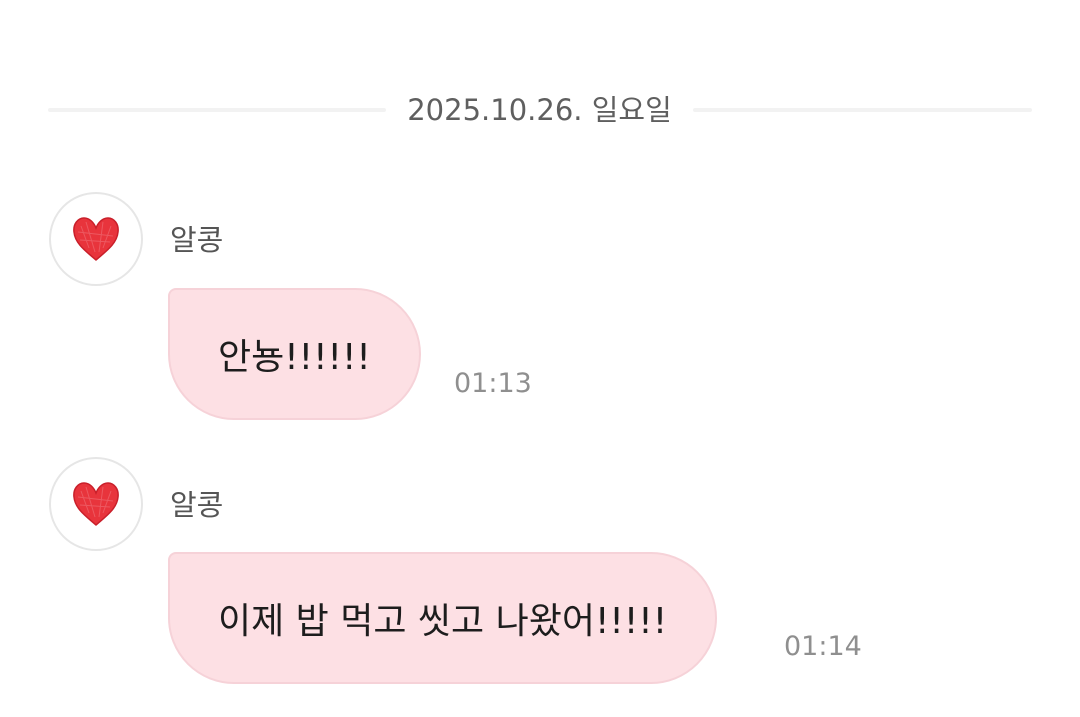  I want to click on divider-line-right, so click(862, 110).